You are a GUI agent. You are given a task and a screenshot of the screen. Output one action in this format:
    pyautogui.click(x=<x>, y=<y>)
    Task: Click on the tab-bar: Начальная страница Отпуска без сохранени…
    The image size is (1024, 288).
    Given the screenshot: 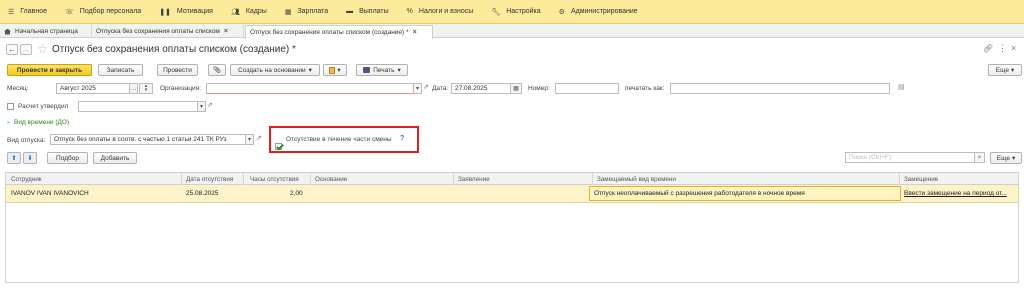 What is the action you would take?
    pyautogui.click(x=512, y=31)
    